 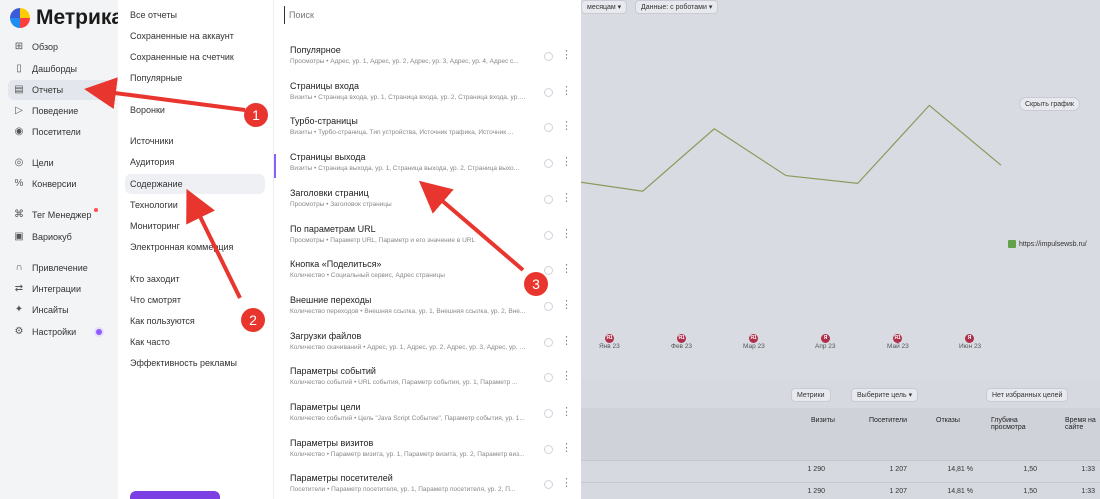 What do you see at coordinates (19, 309) in the screenshot?
I see `insights-icon: ✦` at bounding box center [19, 309].